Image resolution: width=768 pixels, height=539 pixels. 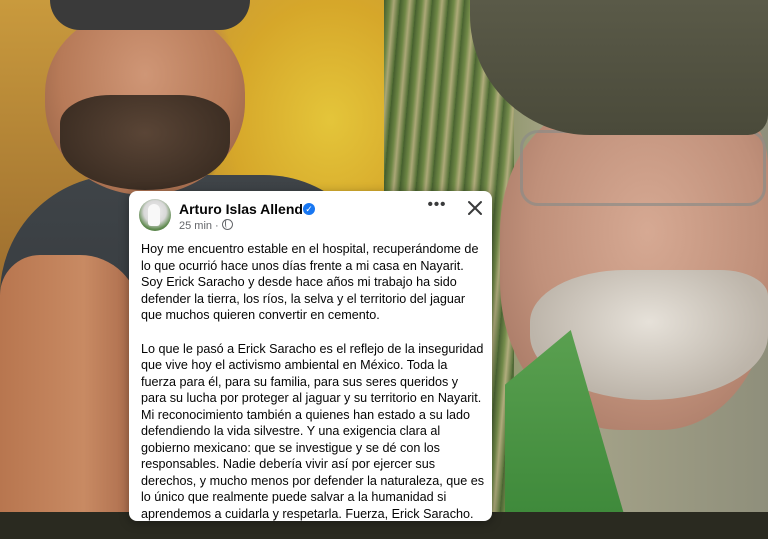 I want to click on author-avatar, so click(x=155, y=215).